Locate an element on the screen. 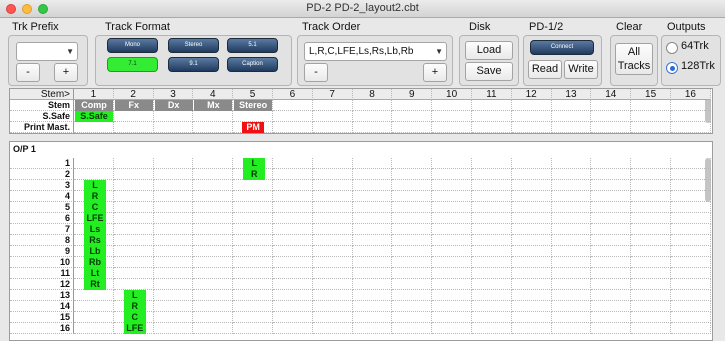  pd12-connect-button: Connect is located at coordinates (562, 47).